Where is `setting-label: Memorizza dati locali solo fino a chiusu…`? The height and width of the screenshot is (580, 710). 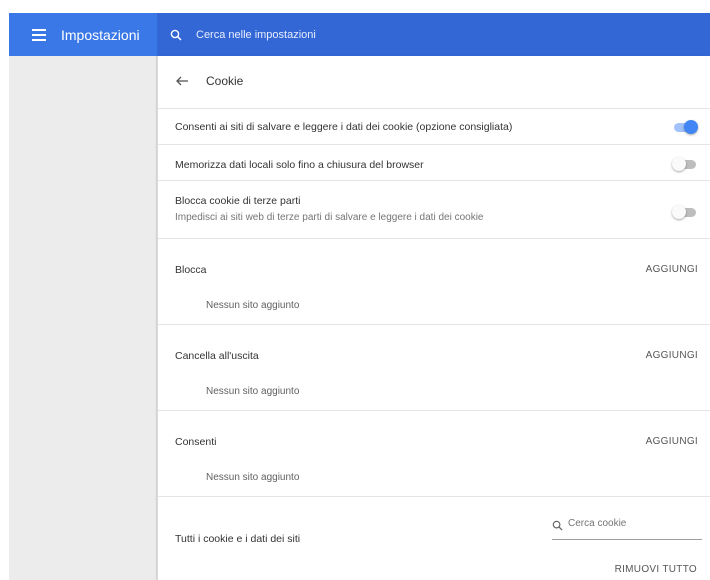
setting-label: Memorizza dati locali solo fino a chiusu… is located at coordinates (299, 165).